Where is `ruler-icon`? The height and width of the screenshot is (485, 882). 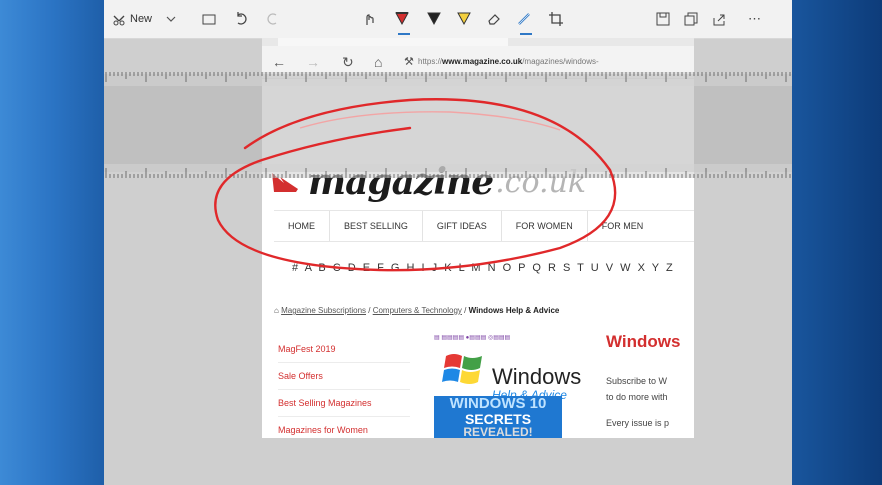 ruler-icon is located at coordinates (524, 19).